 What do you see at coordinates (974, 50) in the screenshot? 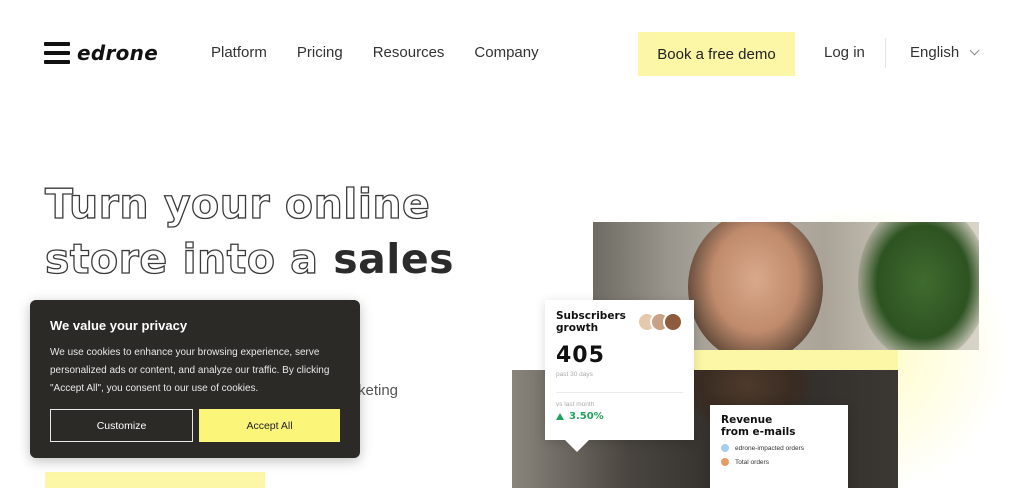
I see `chevron-down-icon` at bounding box center [974, 50].